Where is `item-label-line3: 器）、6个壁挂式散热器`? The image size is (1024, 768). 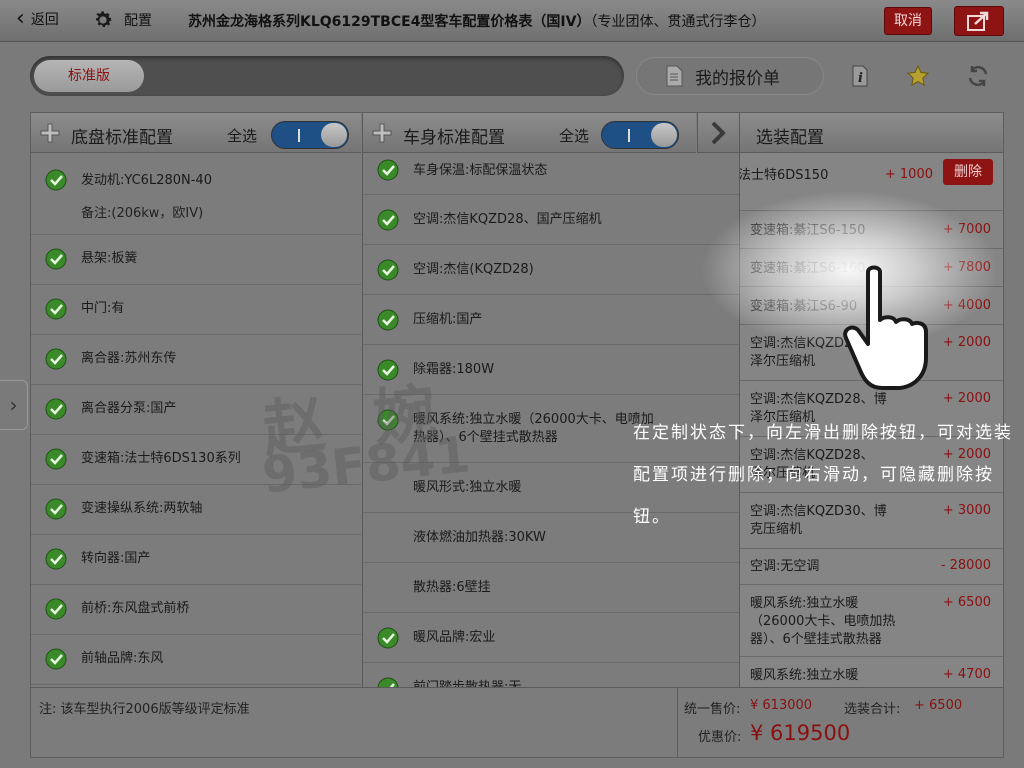 item-label-line3: 器）、6个壁挂式散热器 is located at coordinates (816, 639).